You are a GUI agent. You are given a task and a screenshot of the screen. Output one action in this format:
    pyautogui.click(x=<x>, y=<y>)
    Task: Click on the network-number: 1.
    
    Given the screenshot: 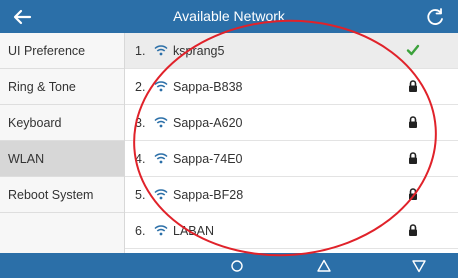 What is the action you would take?
    pyautogui.click(x=140, y=51)
    